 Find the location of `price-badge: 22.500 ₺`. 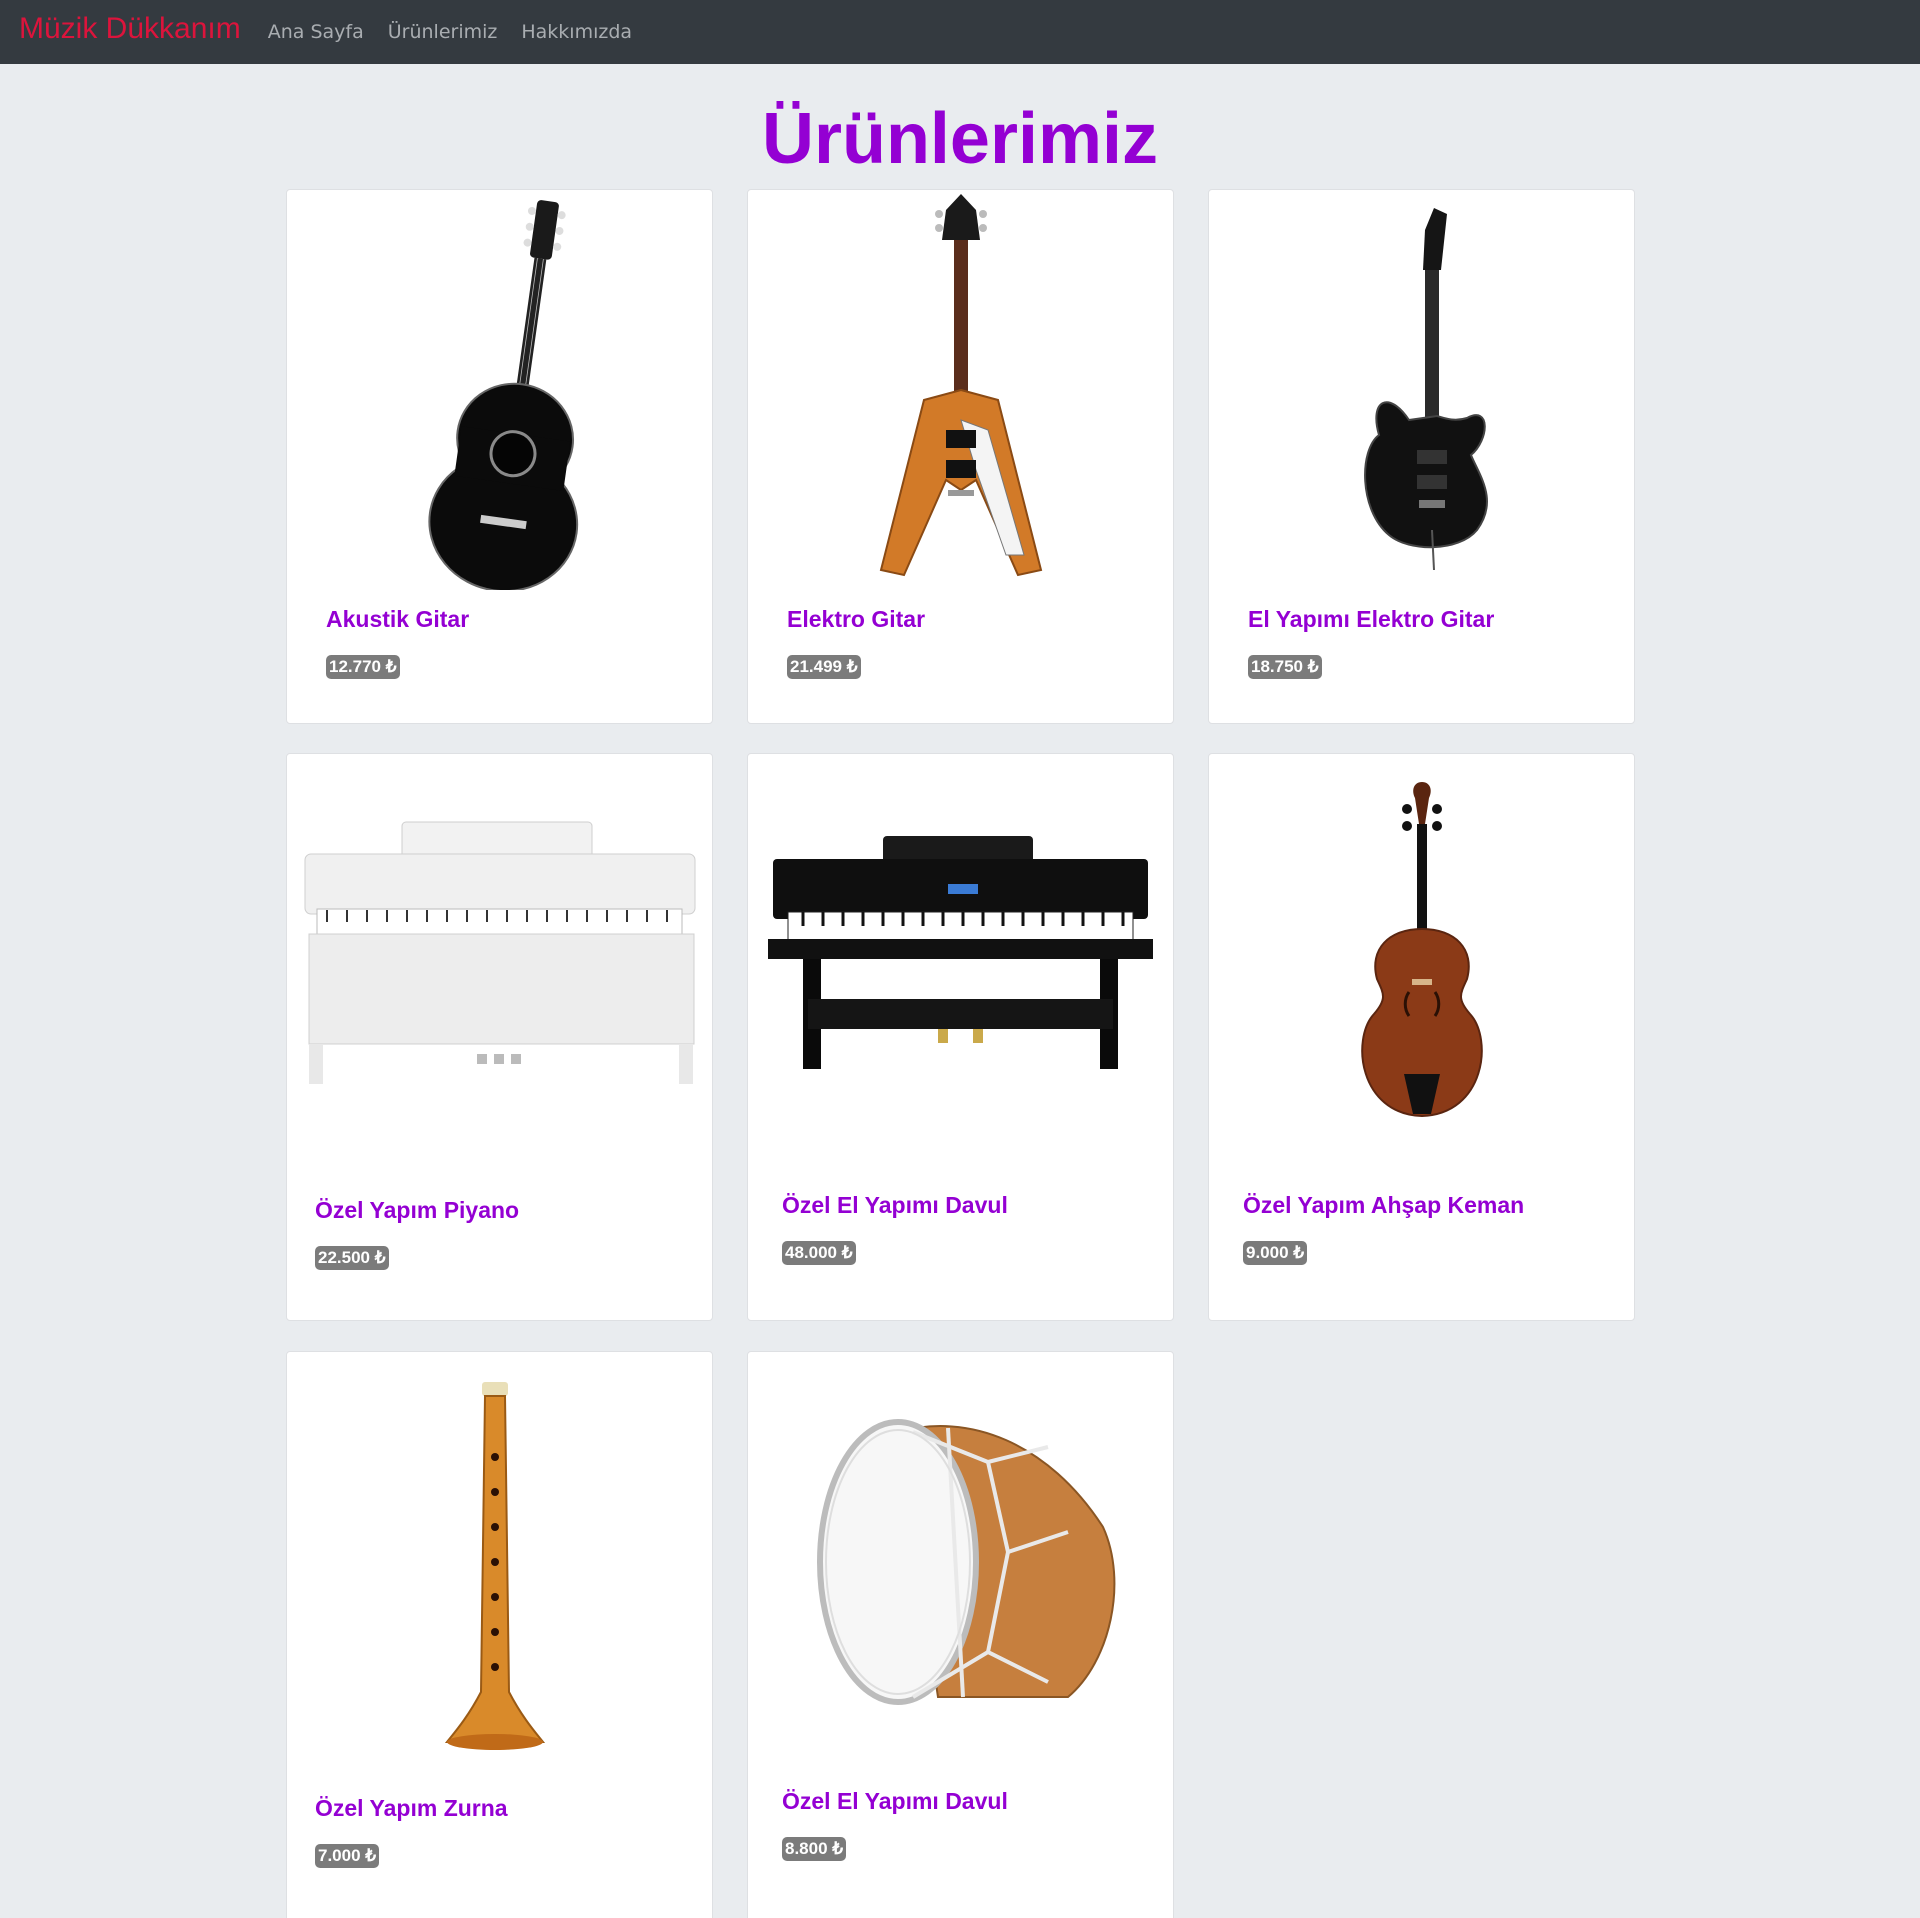

price-badge: 22.500 ₺ is located at coordinates (352, 1258).